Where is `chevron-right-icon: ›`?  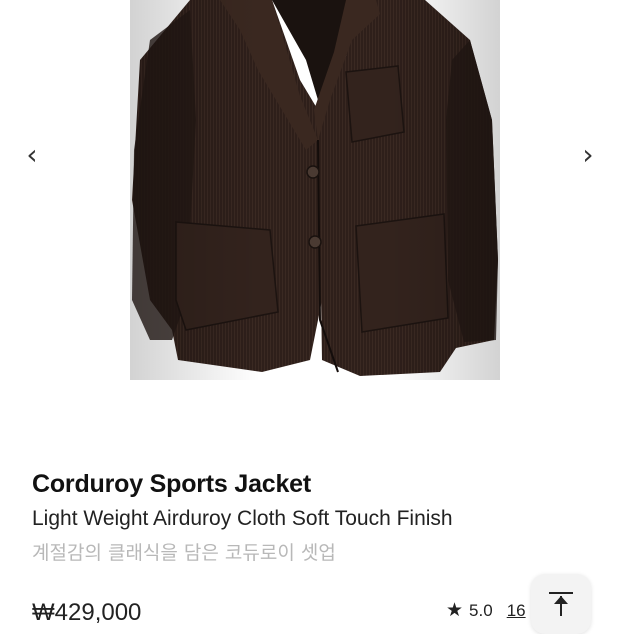
chevron-right-icon: › is located at coordinates (588, 155).